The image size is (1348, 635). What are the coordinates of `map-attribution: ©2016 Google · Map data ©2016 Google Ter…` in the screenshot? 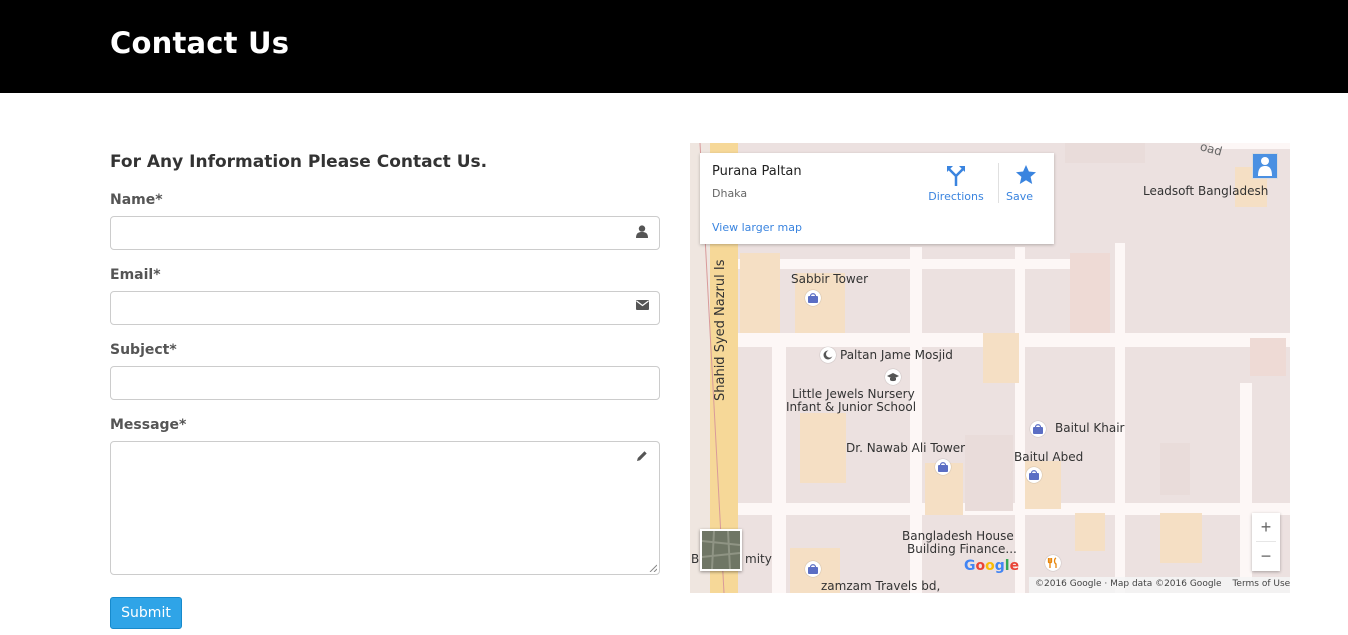 It's located at (1159, 585).